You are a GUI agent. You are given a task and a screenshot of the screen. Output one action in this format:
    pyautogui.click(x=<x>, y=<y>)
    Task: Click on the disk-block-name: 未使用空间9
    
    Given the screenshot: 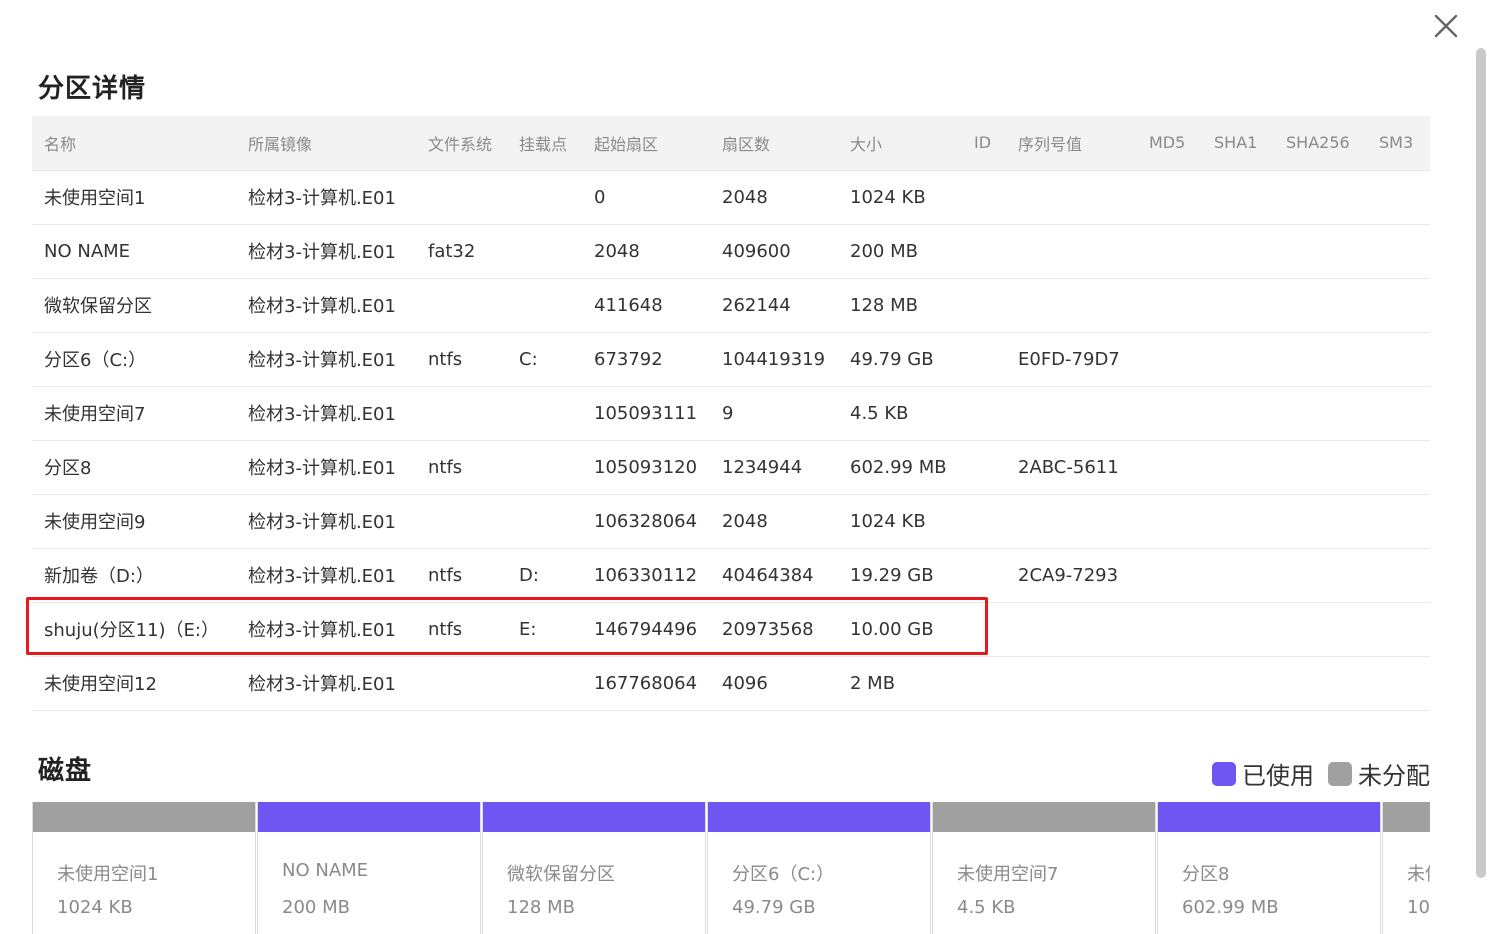 What is the action you would take?
    pyautogui.click(x=1418, y=874)
    